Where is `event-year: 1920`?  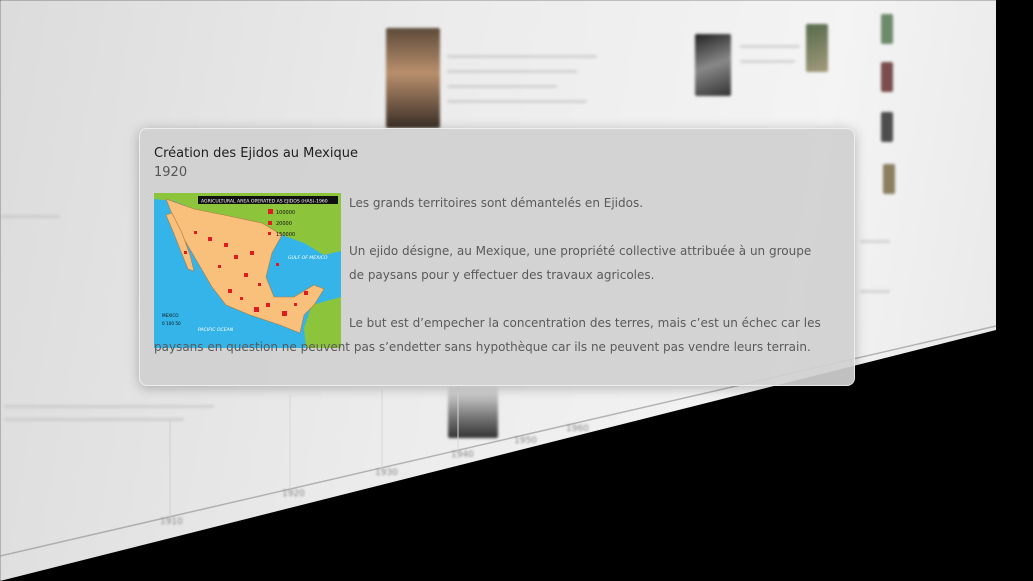 event-year: 1920 is located at coordinates (171, 172).